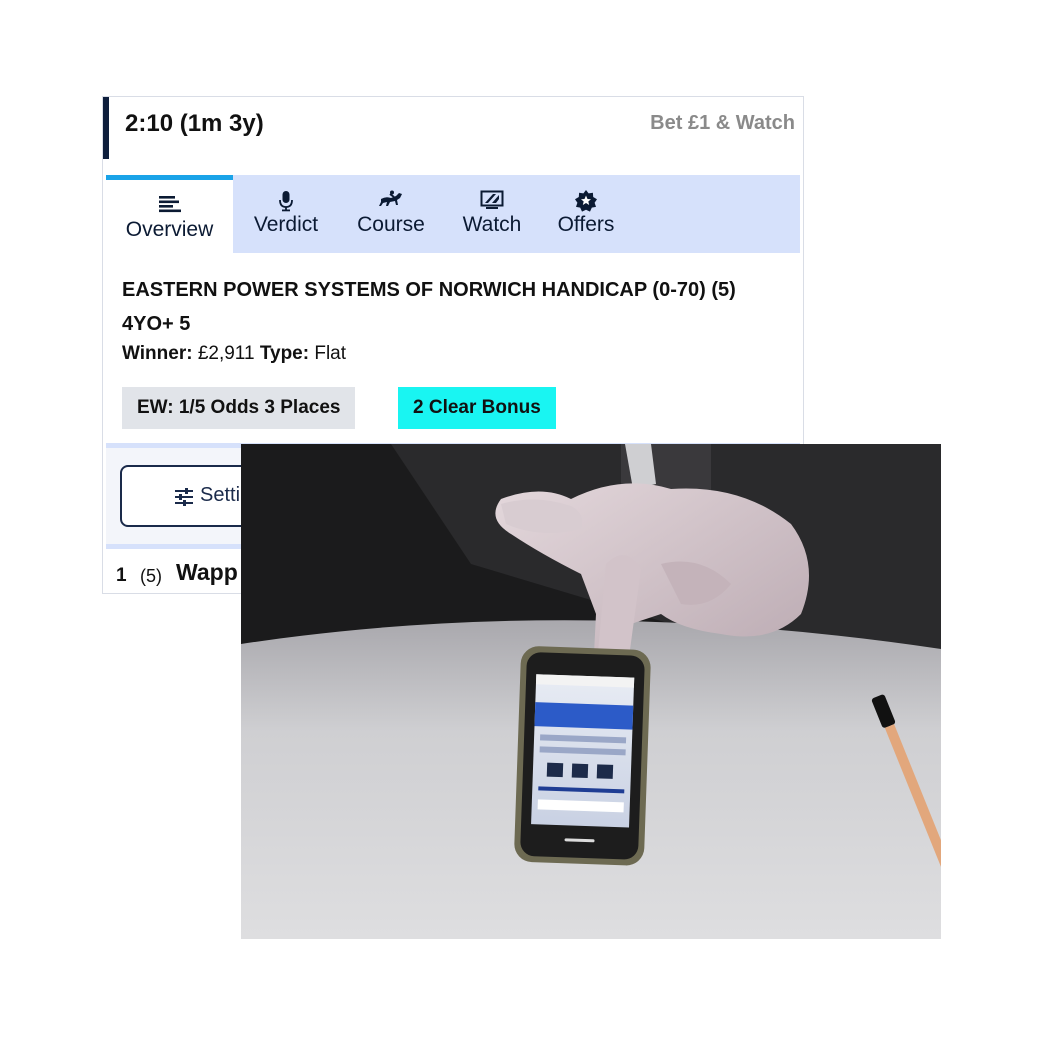 Image resolution: width=1042 pixels, height=1042 pixels. Describe the element at coordinates (194, 123) in the screenshot. I see `race-time: 2:10 (1m 3y)` at that location.